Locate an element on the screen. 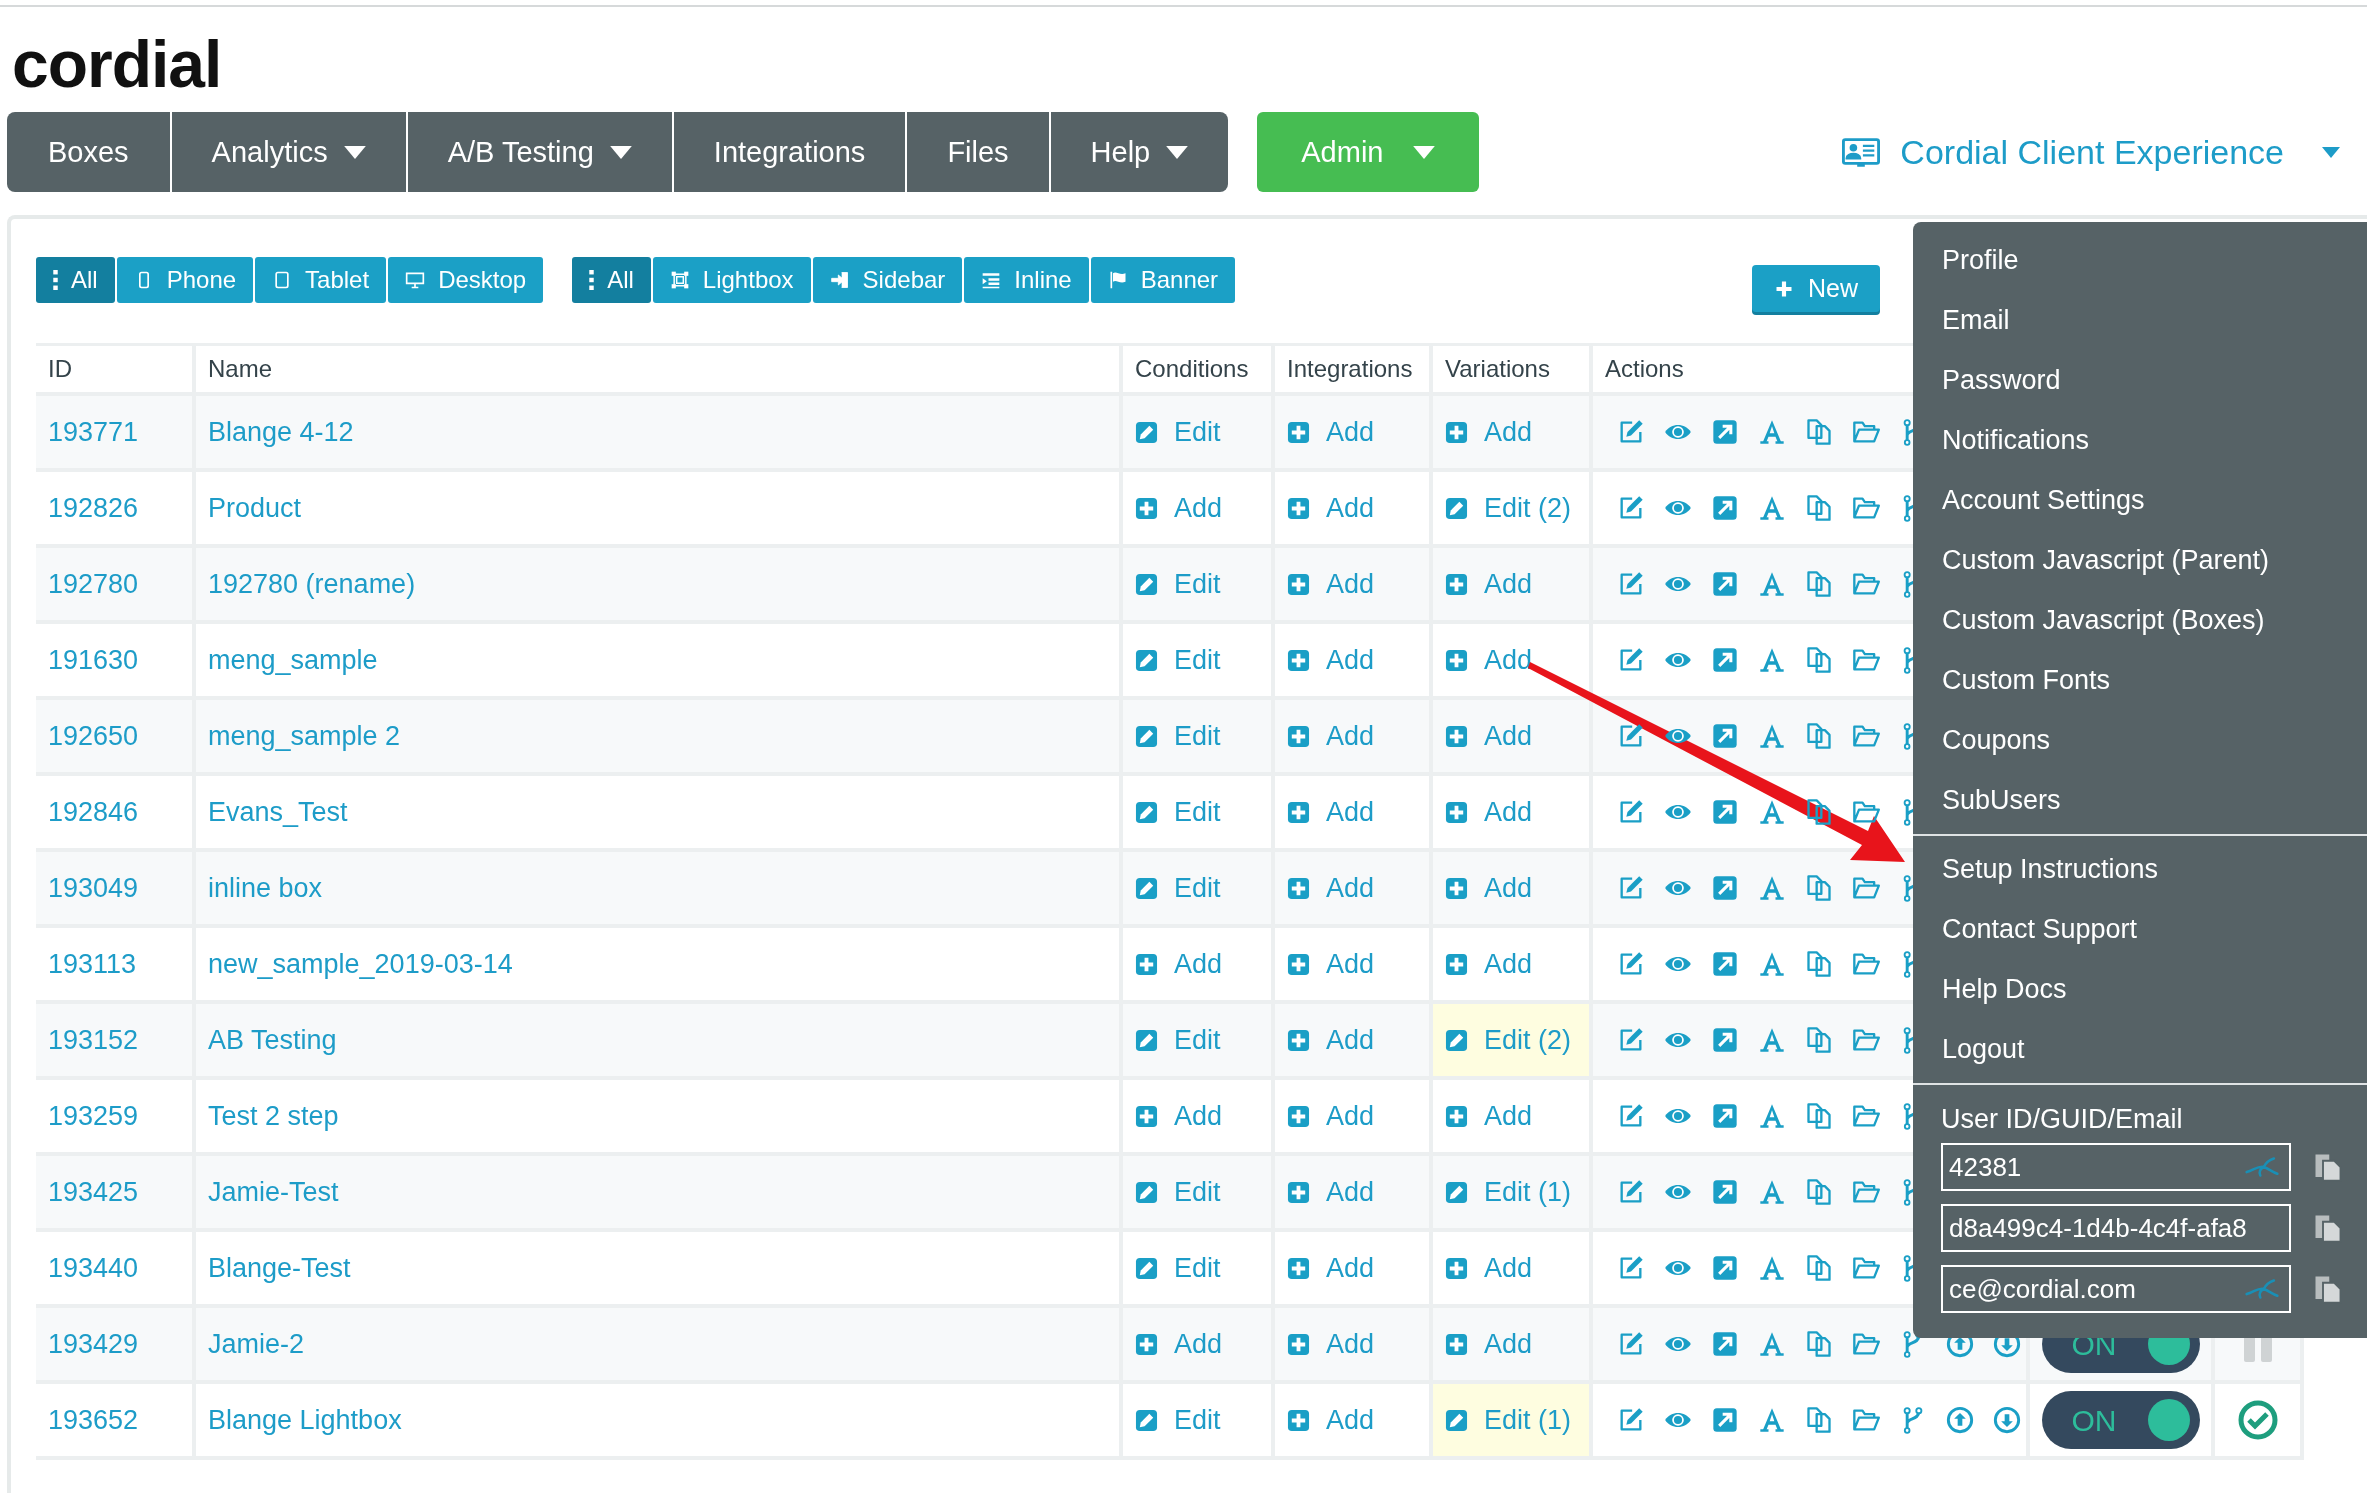 This screenshot has height=1493, width=2367. menu-item: Account Settings is located at coordinates (2029, 500).